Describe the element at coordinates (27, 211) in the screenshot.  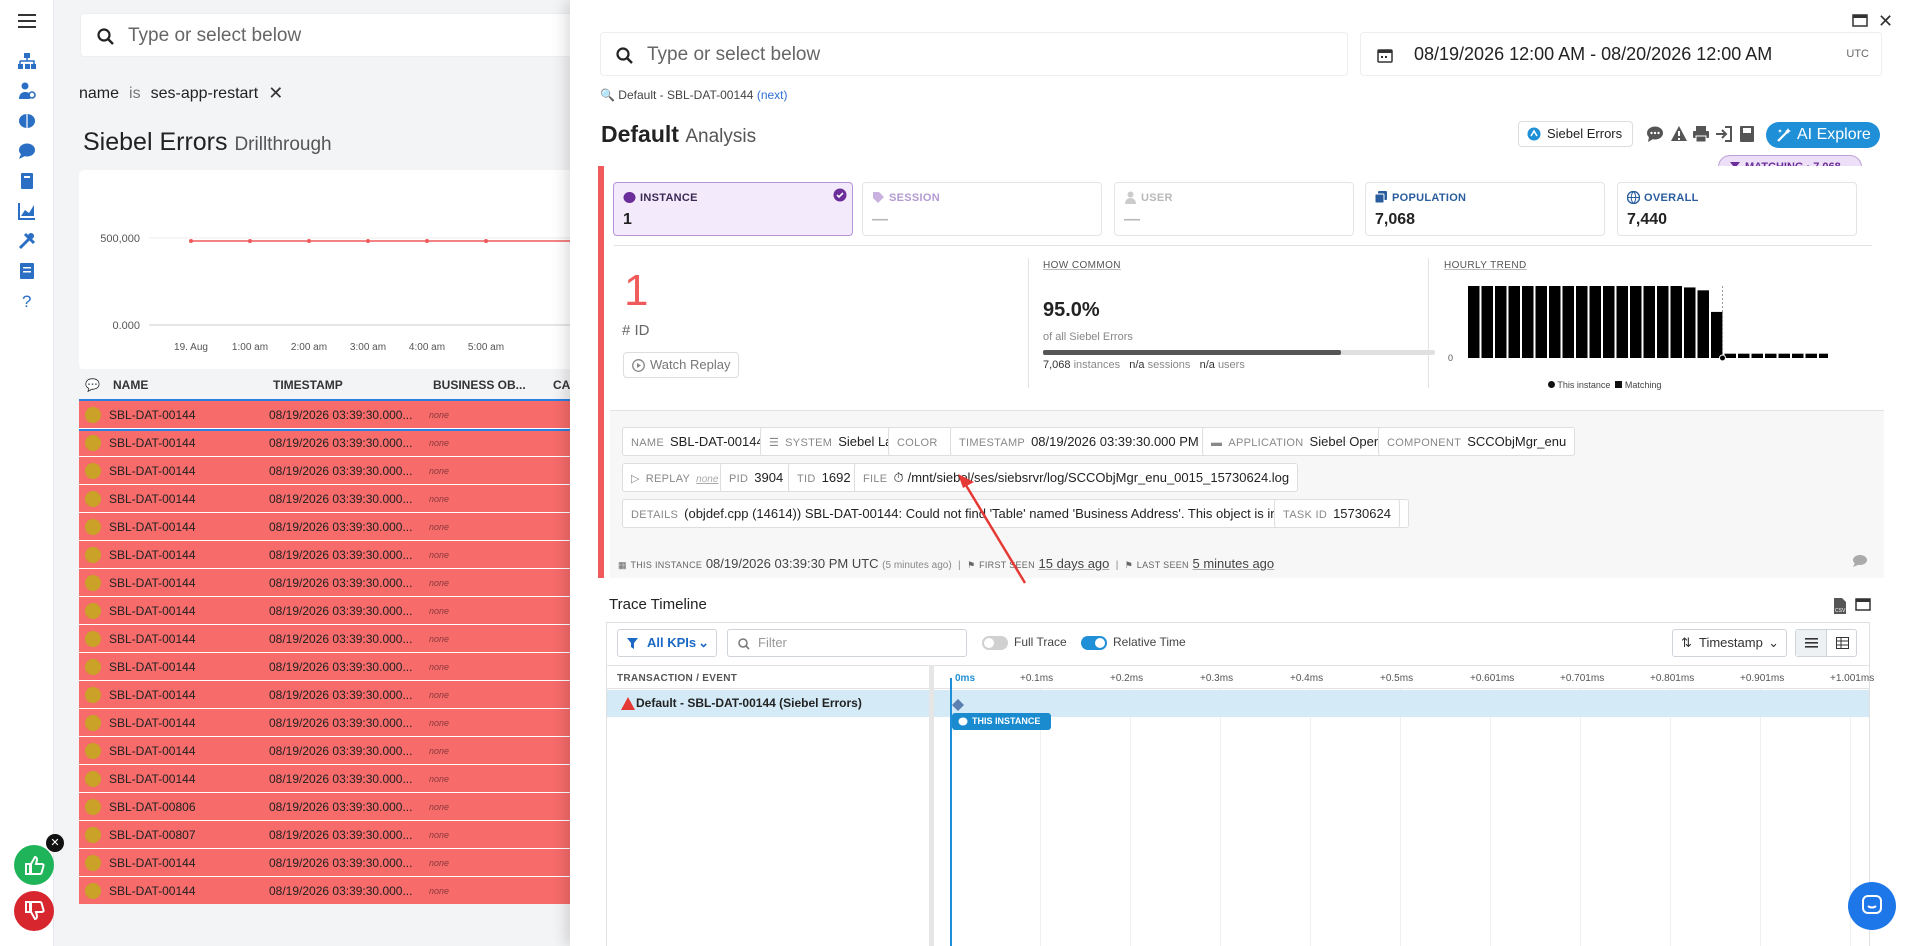
I see `chart-area-icon` at that location.